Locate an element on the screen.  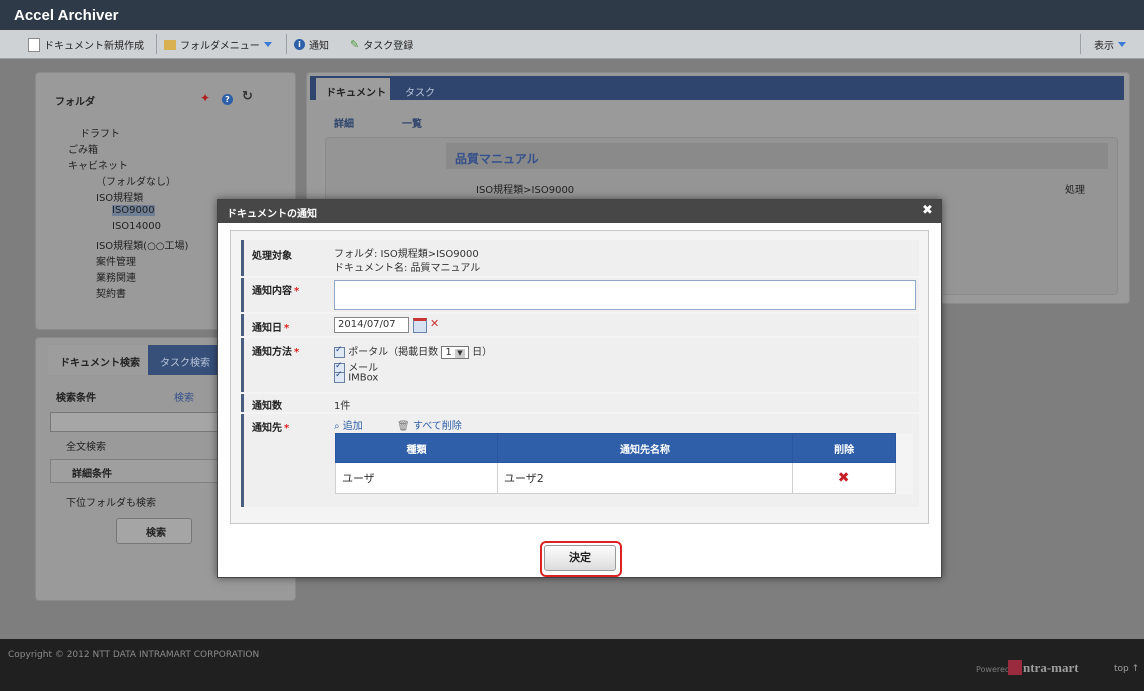
row-dest-name: ユーザ2 is located at coordinates (645, 478).